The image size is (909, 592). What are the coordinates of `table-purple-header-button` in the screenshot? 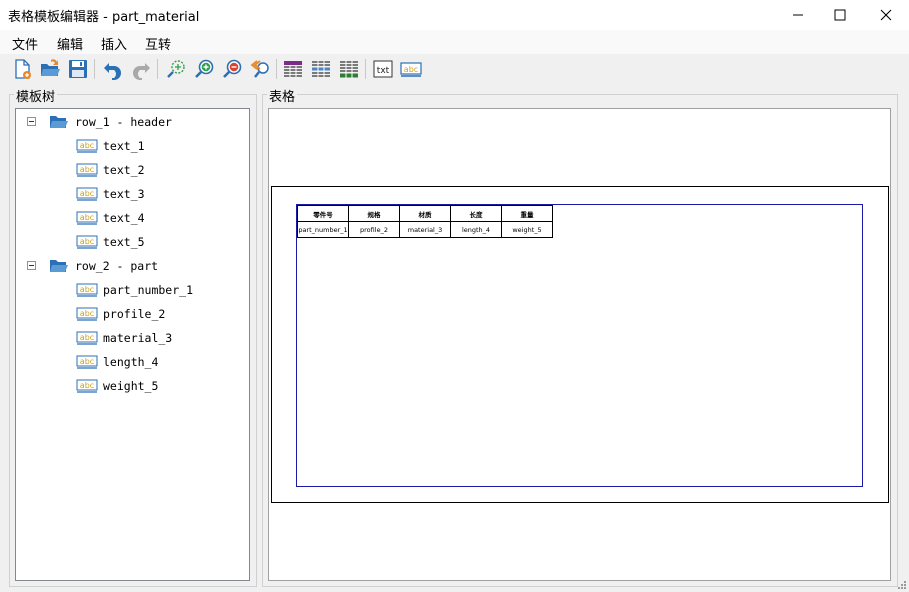 It's located at (293, 69).